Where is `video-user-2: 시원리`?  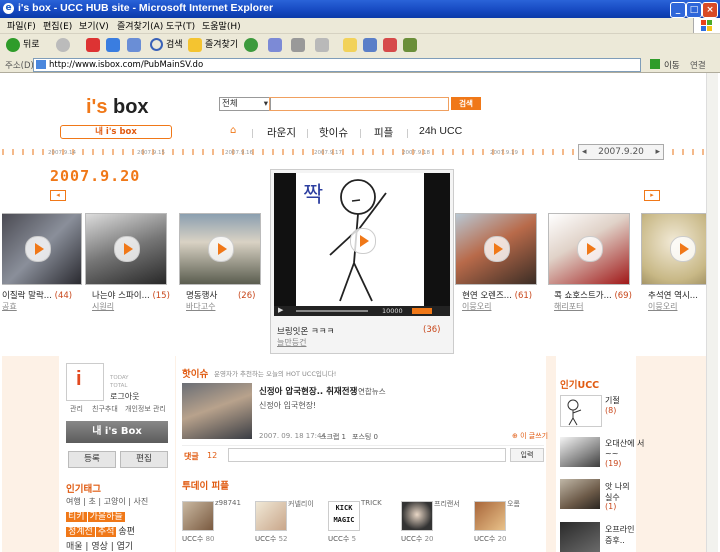 video-user-2: 시원리 is located at coordinates (103, 306).